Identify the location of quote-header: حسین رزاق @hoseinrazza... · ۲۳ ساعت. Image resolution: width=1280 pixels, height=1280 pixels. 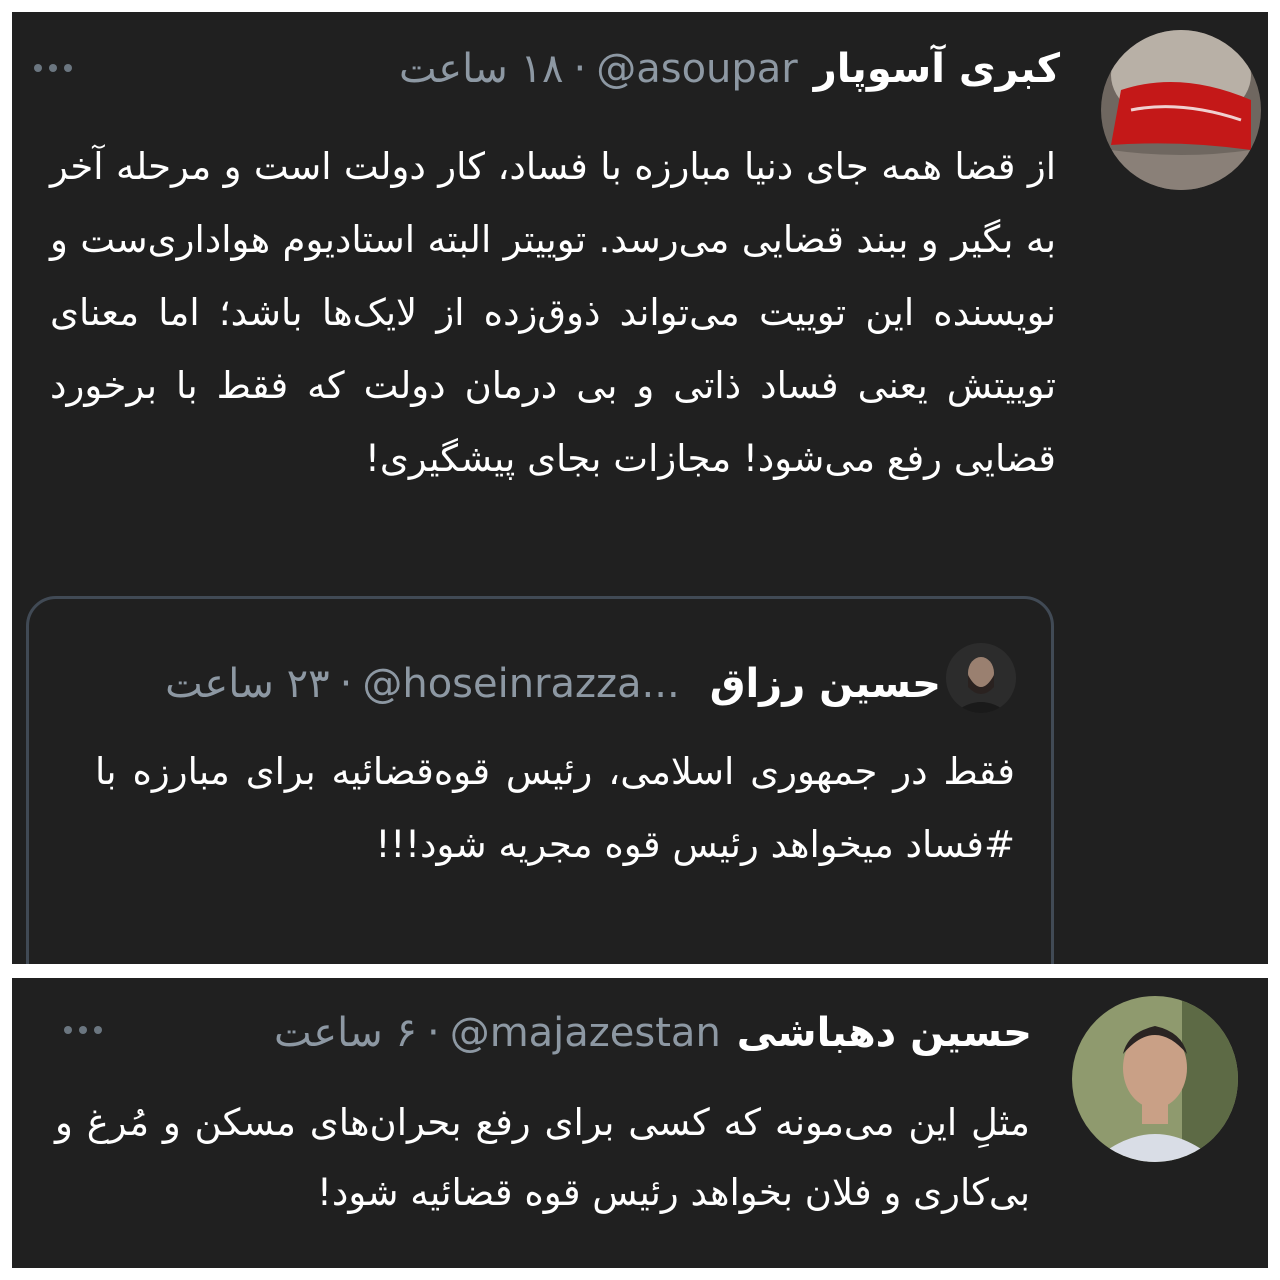
(553, 684).